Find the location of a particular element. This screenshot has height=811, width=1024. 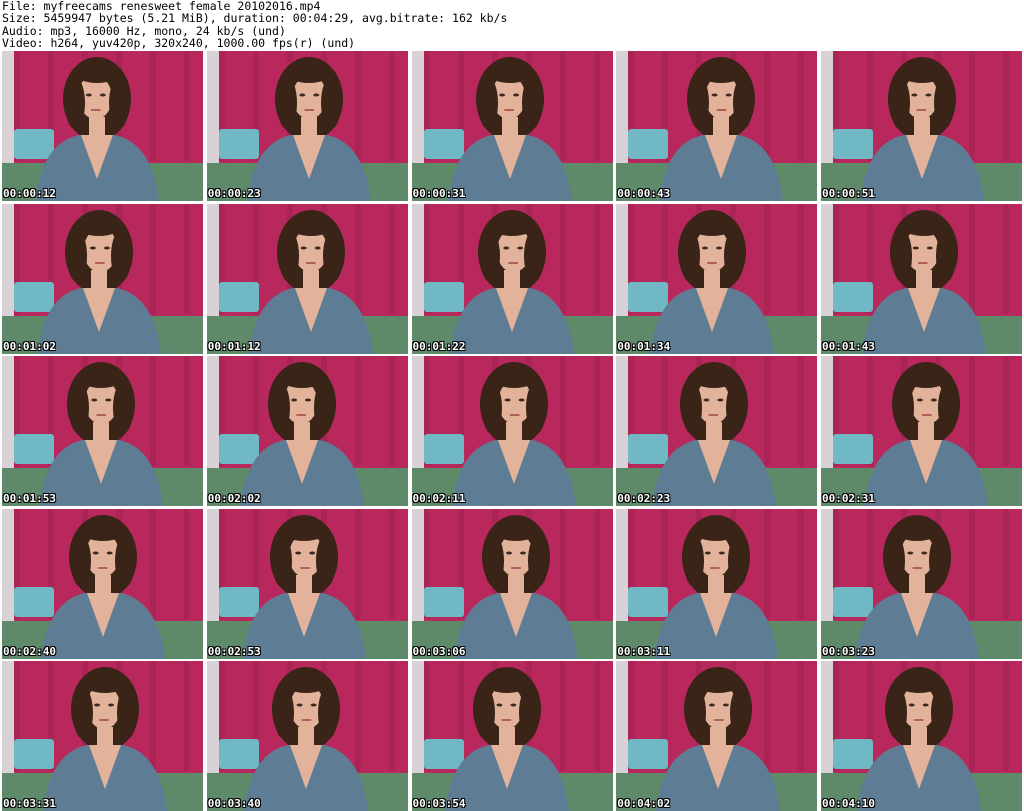

video-thumbnail: 00:02:40 is located at coordinates (102, 583).